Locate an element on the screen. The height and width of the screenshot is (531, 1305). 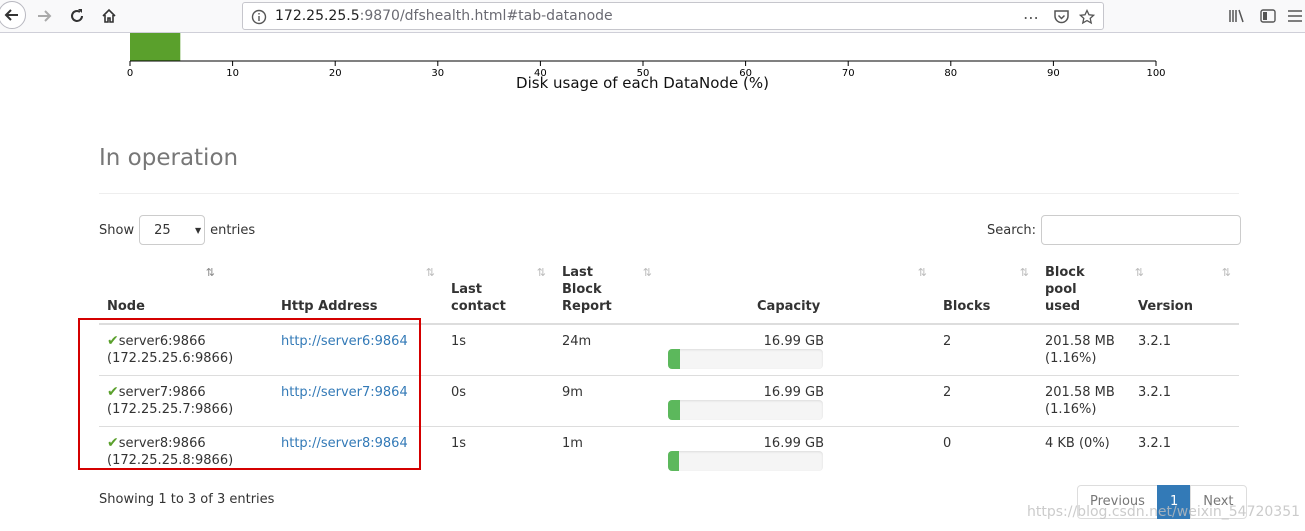
entries-length-control: Show 25 ▼ entries is located at coordinates (177, 230).